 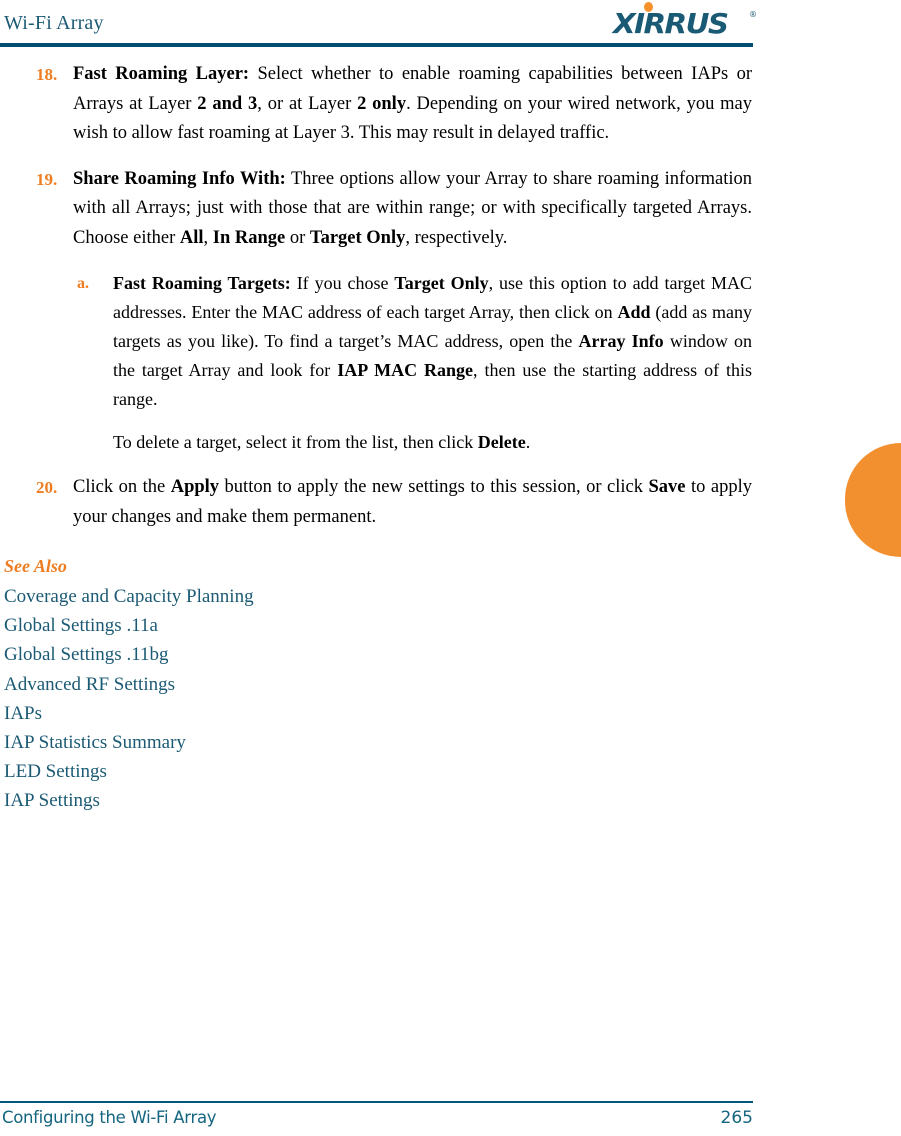 What do you see at coordinates (452, 713) in the screenshot?
I see `see-also-link: IAPs` at bounding box center [452, 713].